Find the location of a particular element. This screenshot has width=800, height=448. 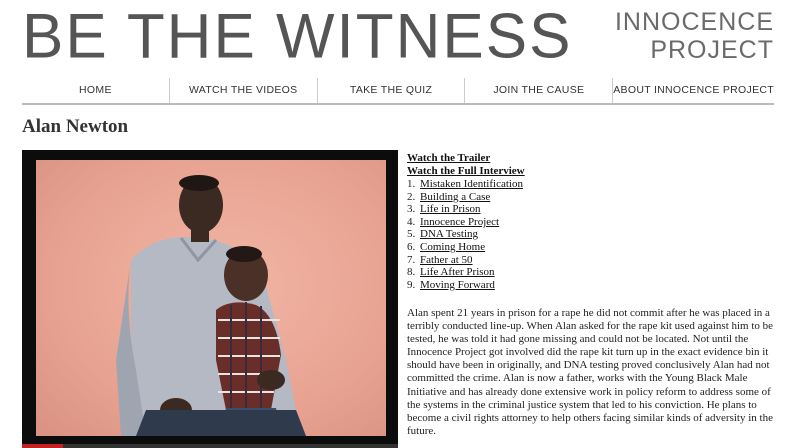

list-item: 4. Innocence Project is located at coordinates (466, 222).